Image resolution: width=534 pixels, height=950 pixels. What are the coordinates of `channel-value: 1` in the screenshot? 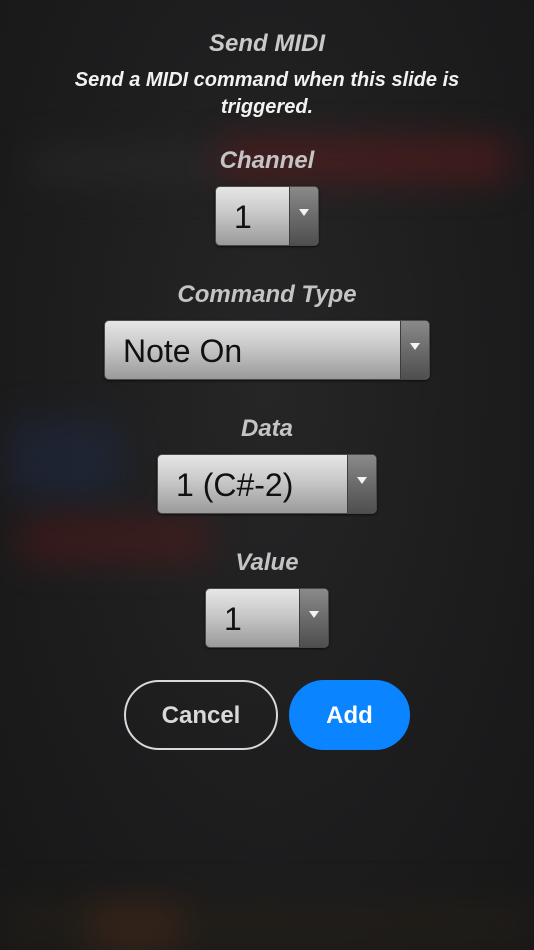 It's located at (243, 217).